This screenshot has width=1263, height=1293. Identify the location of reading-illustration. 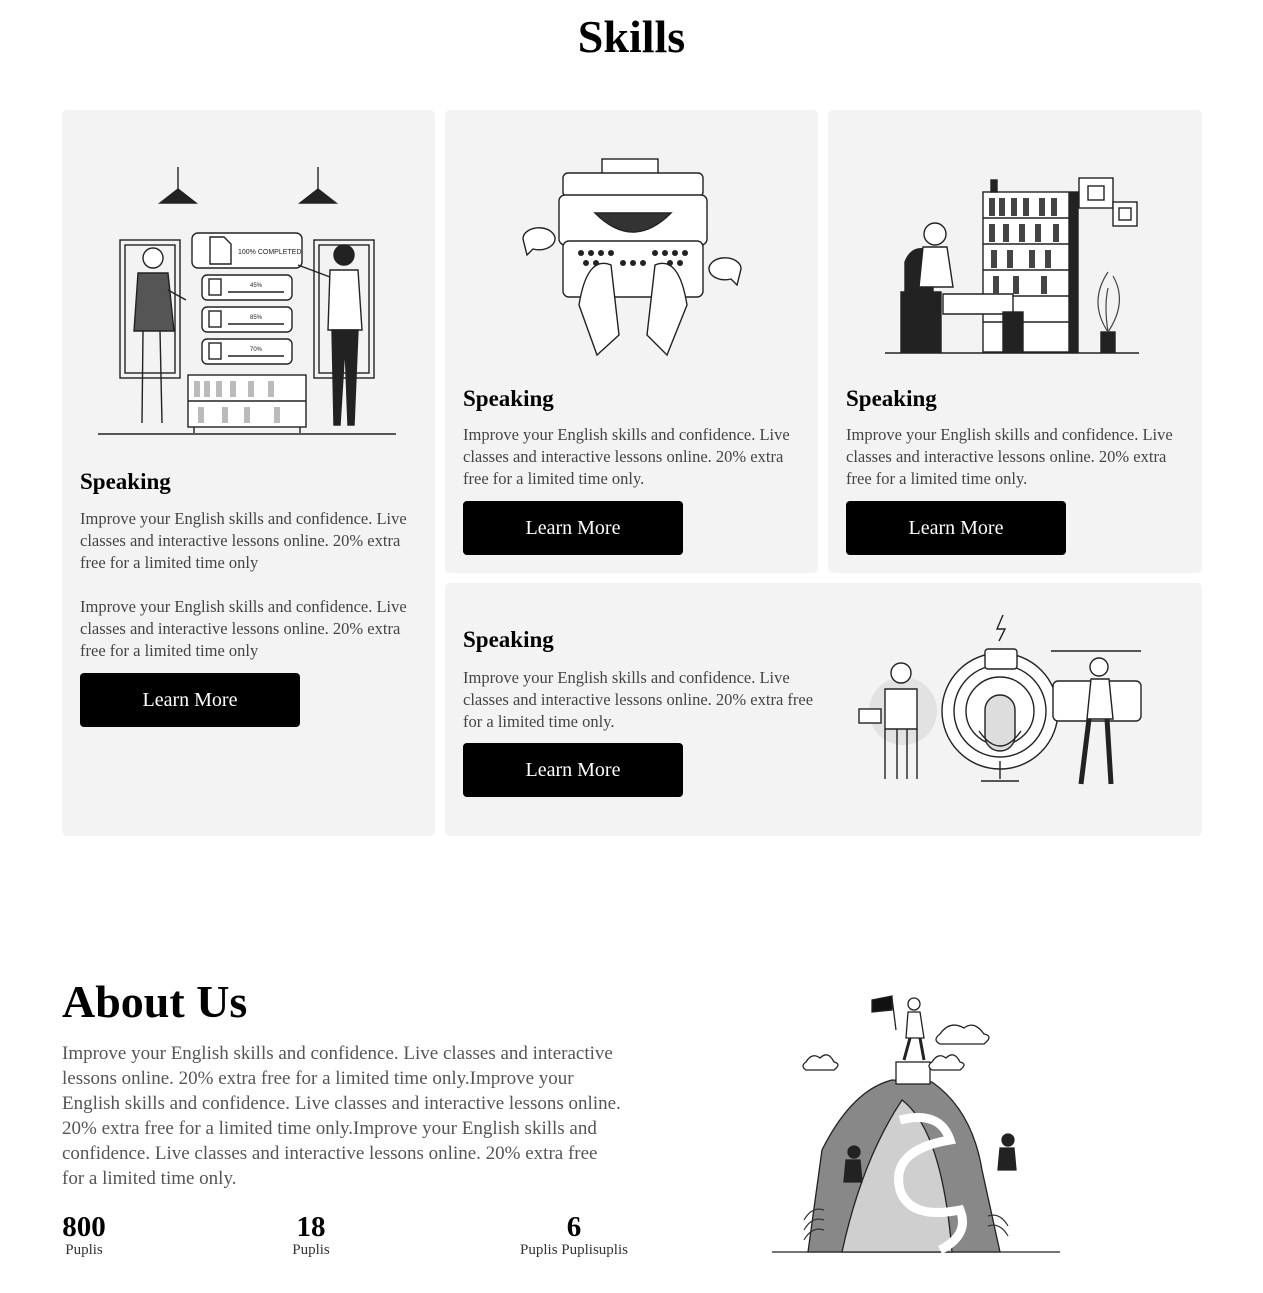
(1012, 265).